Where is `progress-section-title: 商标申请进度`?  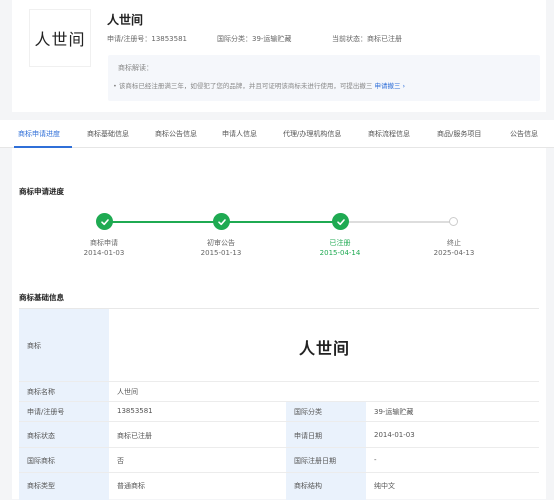
progress-section-title: 商标申请进度 is located at coordinates (41, 191).